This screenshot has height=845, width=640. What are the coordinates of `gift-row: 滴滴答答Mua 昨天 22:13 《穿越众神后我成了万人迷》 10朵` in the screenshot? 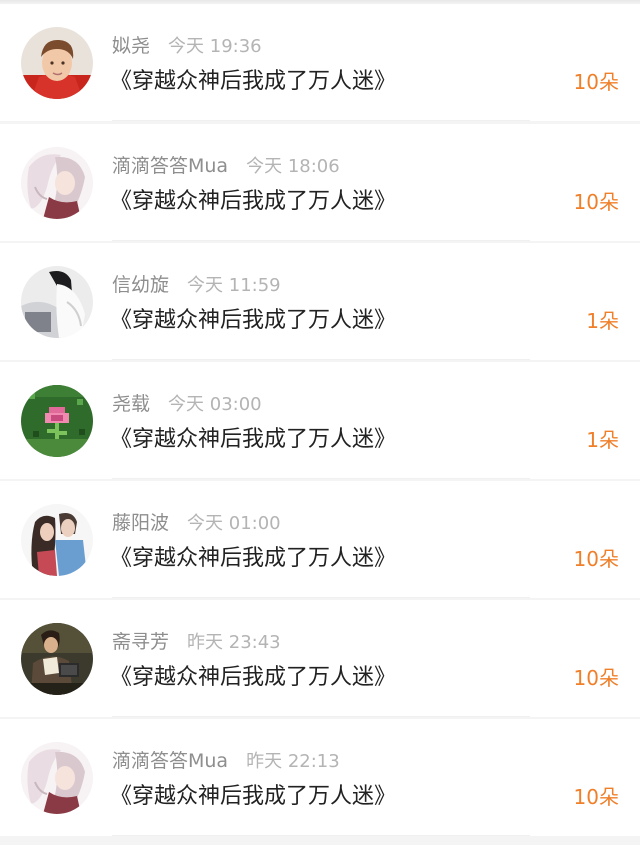 It's located at (320, 777).